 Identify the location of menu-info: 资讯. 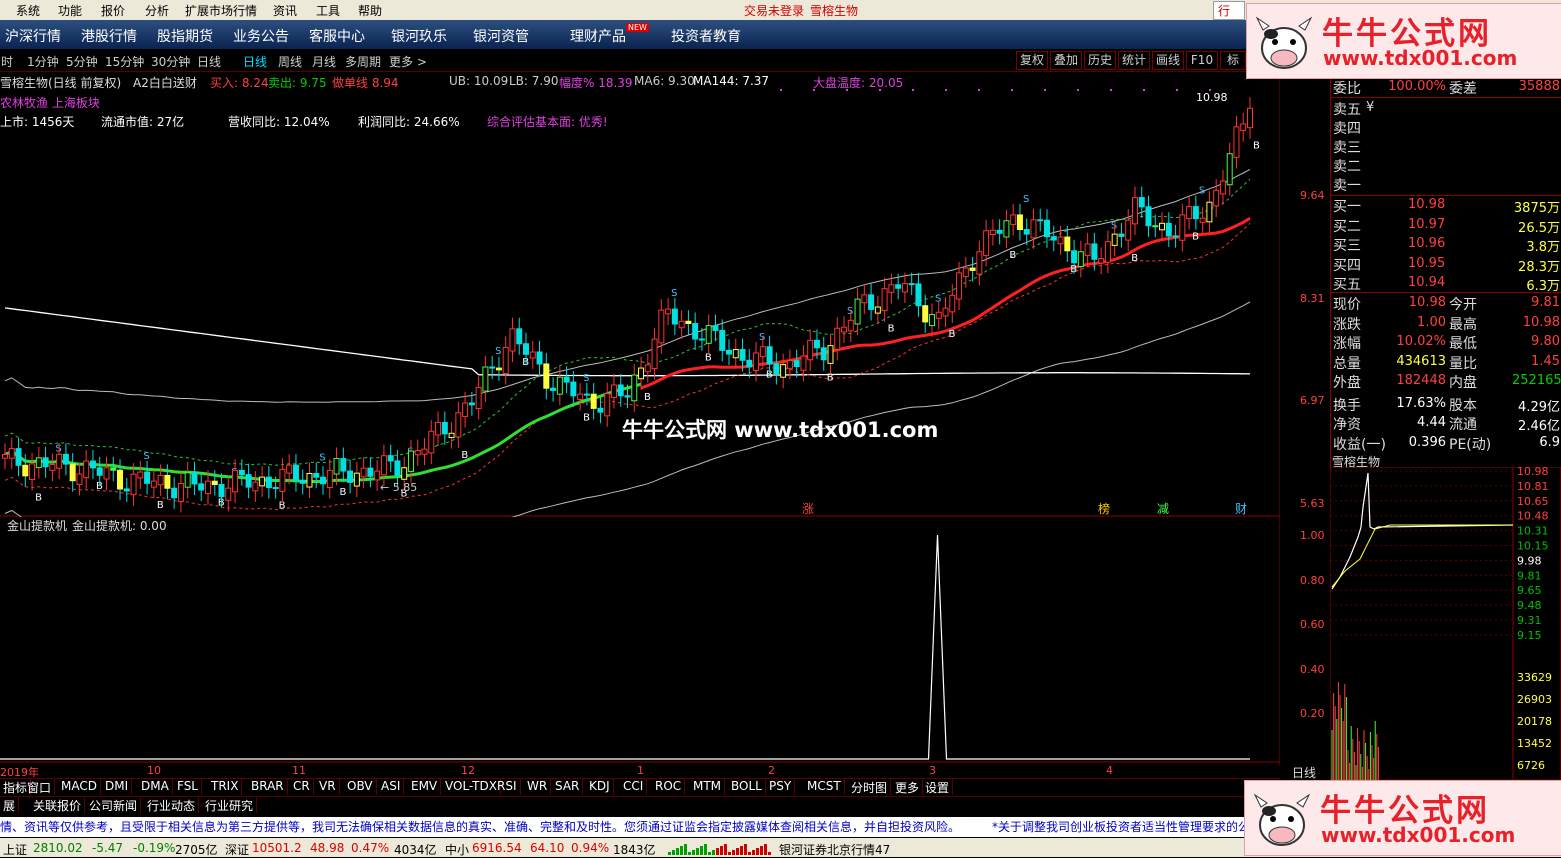
(285, 10).